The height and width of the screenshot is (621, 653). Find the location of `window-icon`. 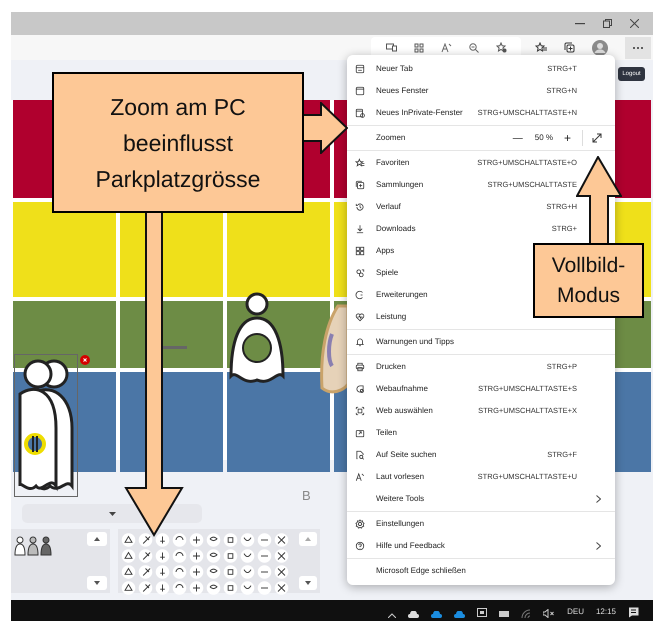

window-icon is located at coordinates (360, 91).